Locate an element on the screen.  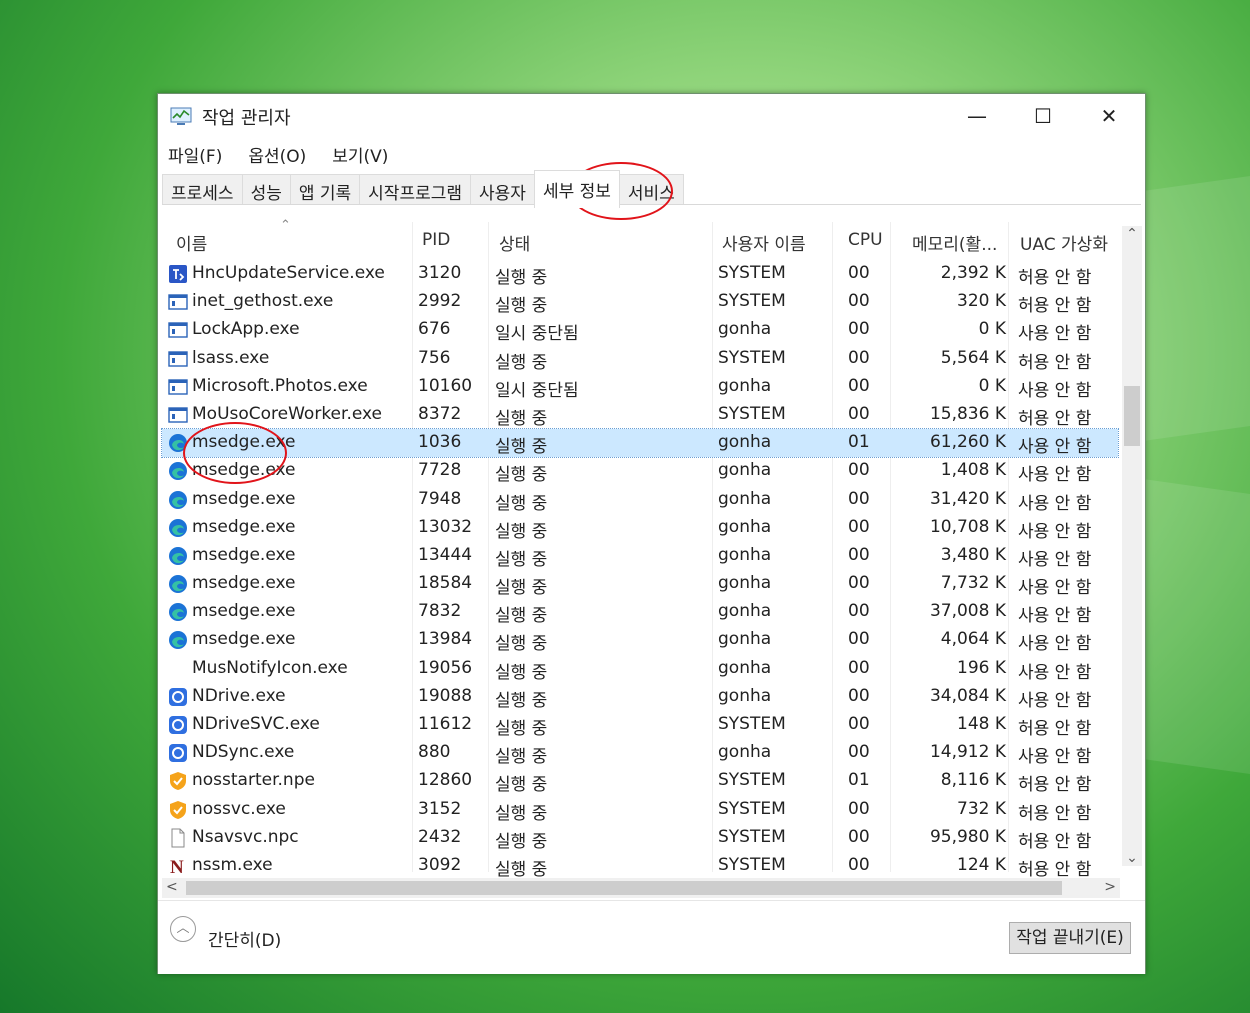
chevron-up-icon: ︿ is located at coordinates (183, 929).